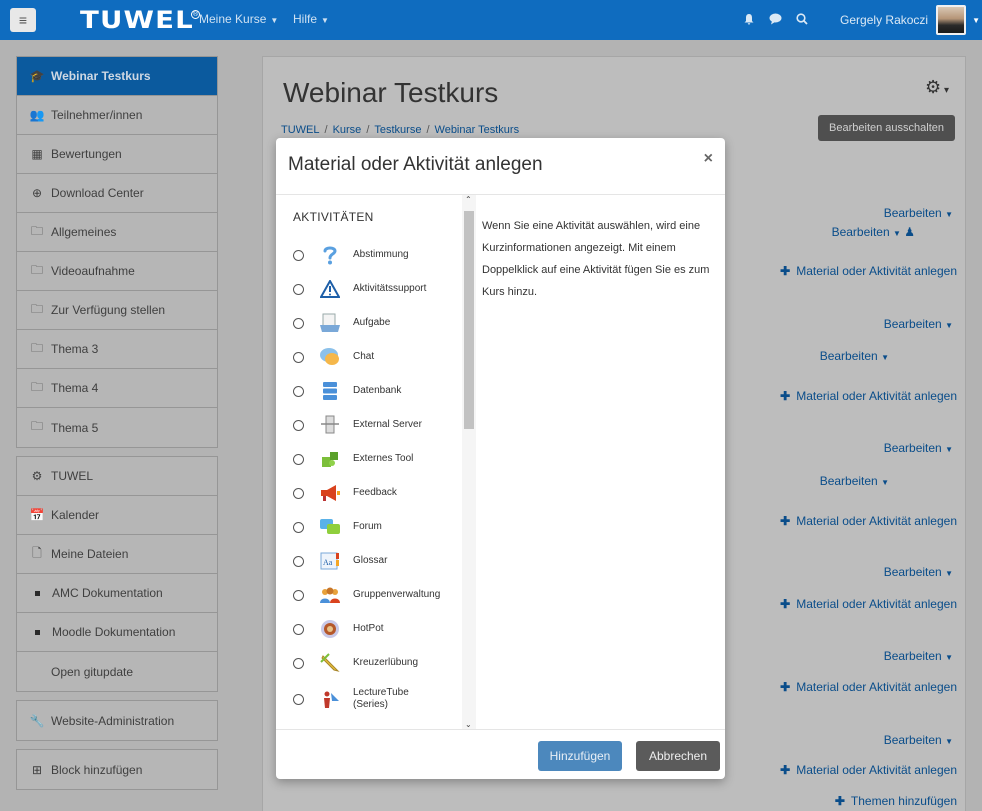 The width and height of the screenshot is (982, 811). I want to click on sidebar-item-tuwel: ⚙ TUWEL, so click(117, 476).